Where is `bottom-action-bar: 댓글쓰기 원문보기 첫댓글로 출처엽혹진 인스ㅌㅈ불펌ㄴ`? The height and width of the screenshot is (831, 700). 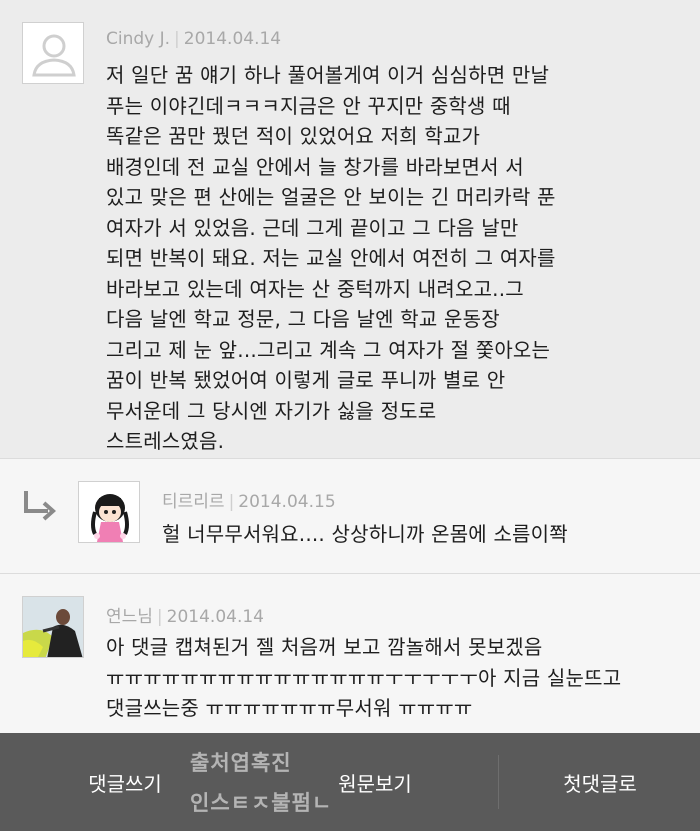 bottom-action-bar: 댓글쓰기 원문보기 첫댓글로 출처엽혹진 인스ㅌㅈ불펌ㄴ is located at coordinates (350, 782).